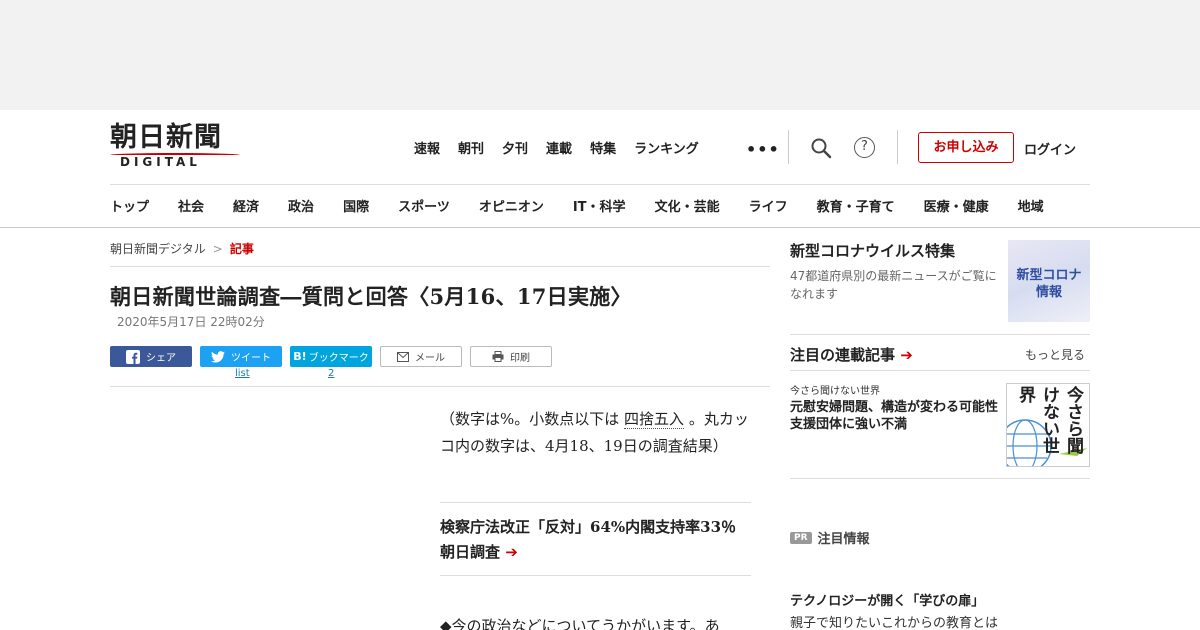  Describe the element at coordinates (440, 386) in the screenshot. I see `share-divider` at that location.